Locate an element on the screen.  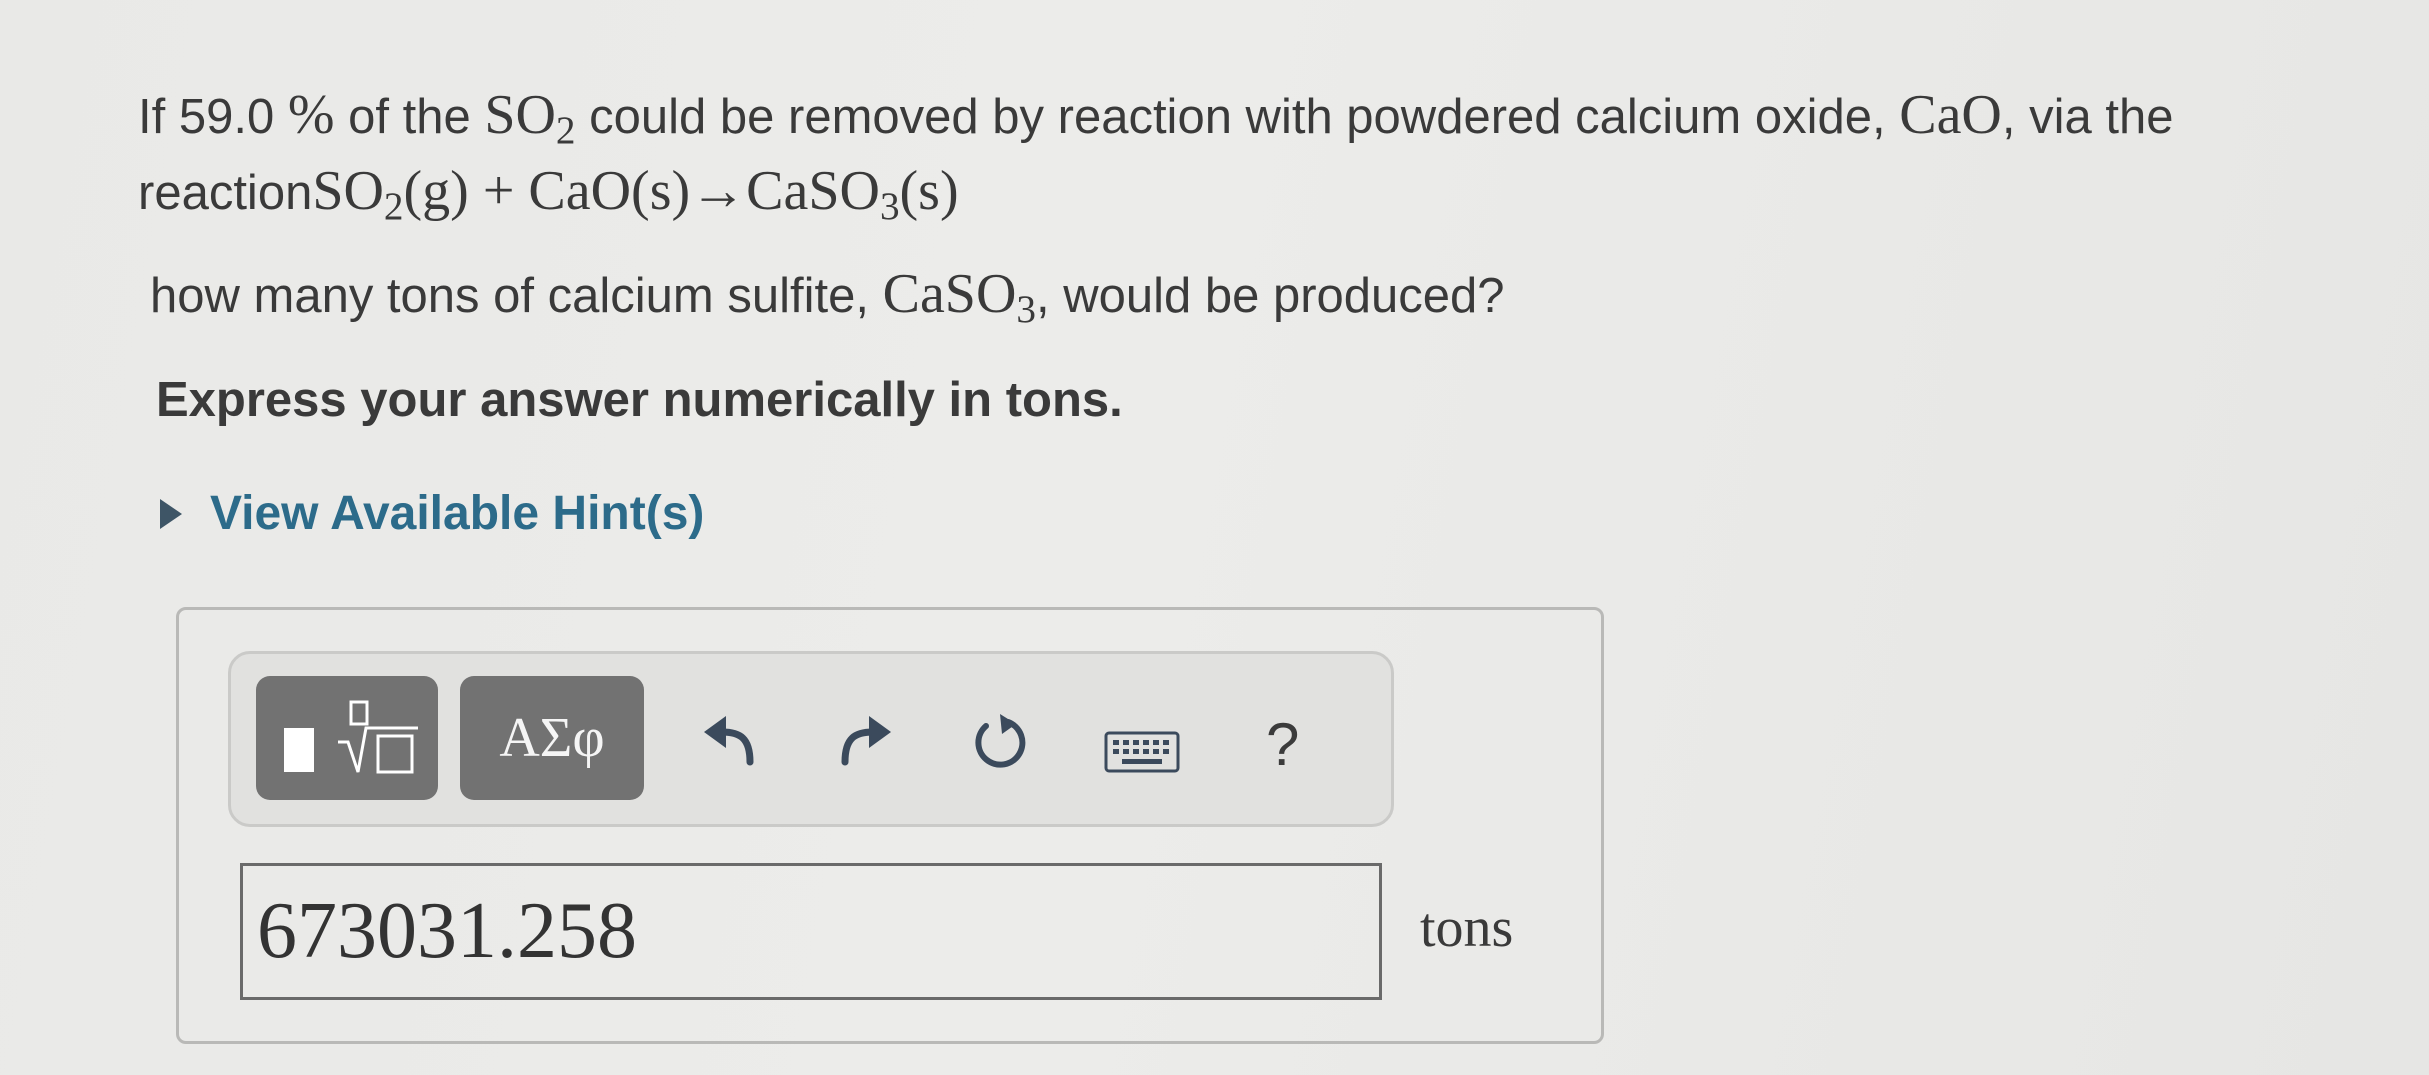
reaction-equation: SO2(g) + CaO(s)→CaSO3(s) is located at coordinates (635, 193).